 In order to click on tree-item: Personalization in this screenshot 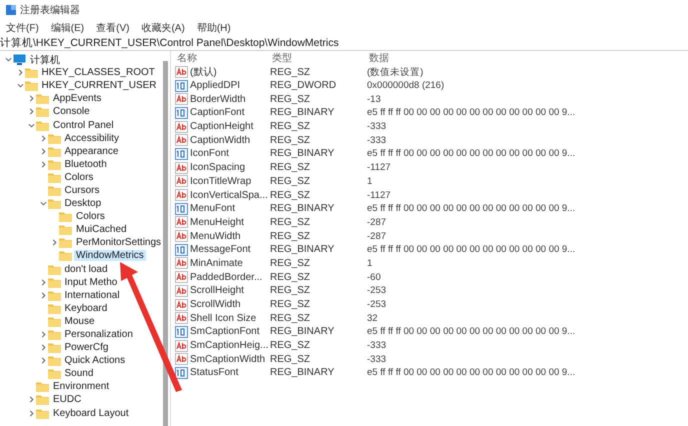, I will do `click(98, 334)`.